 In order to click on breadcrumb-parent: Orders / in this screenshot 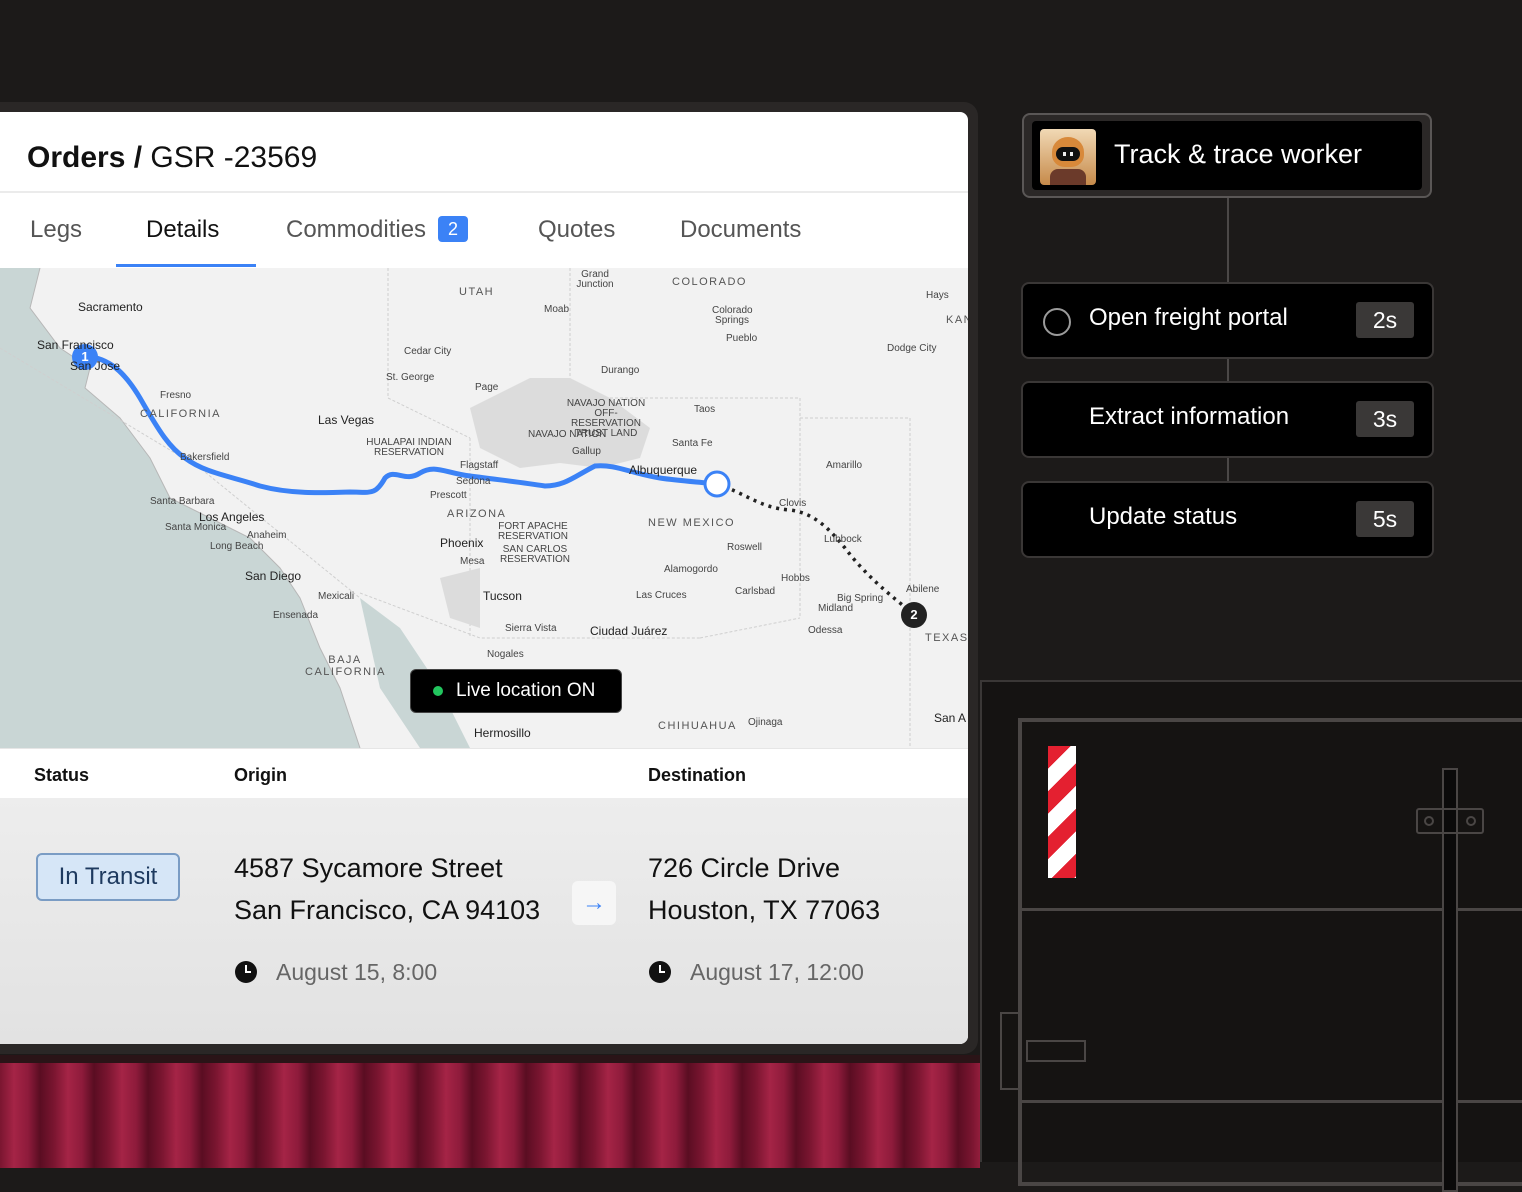, I will do `click(84, 157)`.